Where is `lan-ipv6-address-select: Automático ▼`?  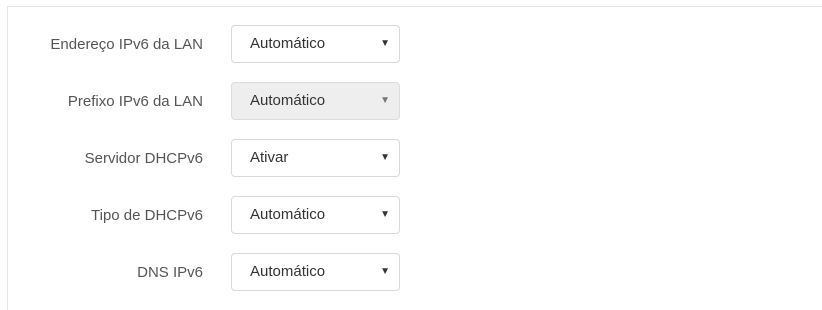 lan-ipv6-address-select: Automático ▼ is located at coordinates (315, 44).